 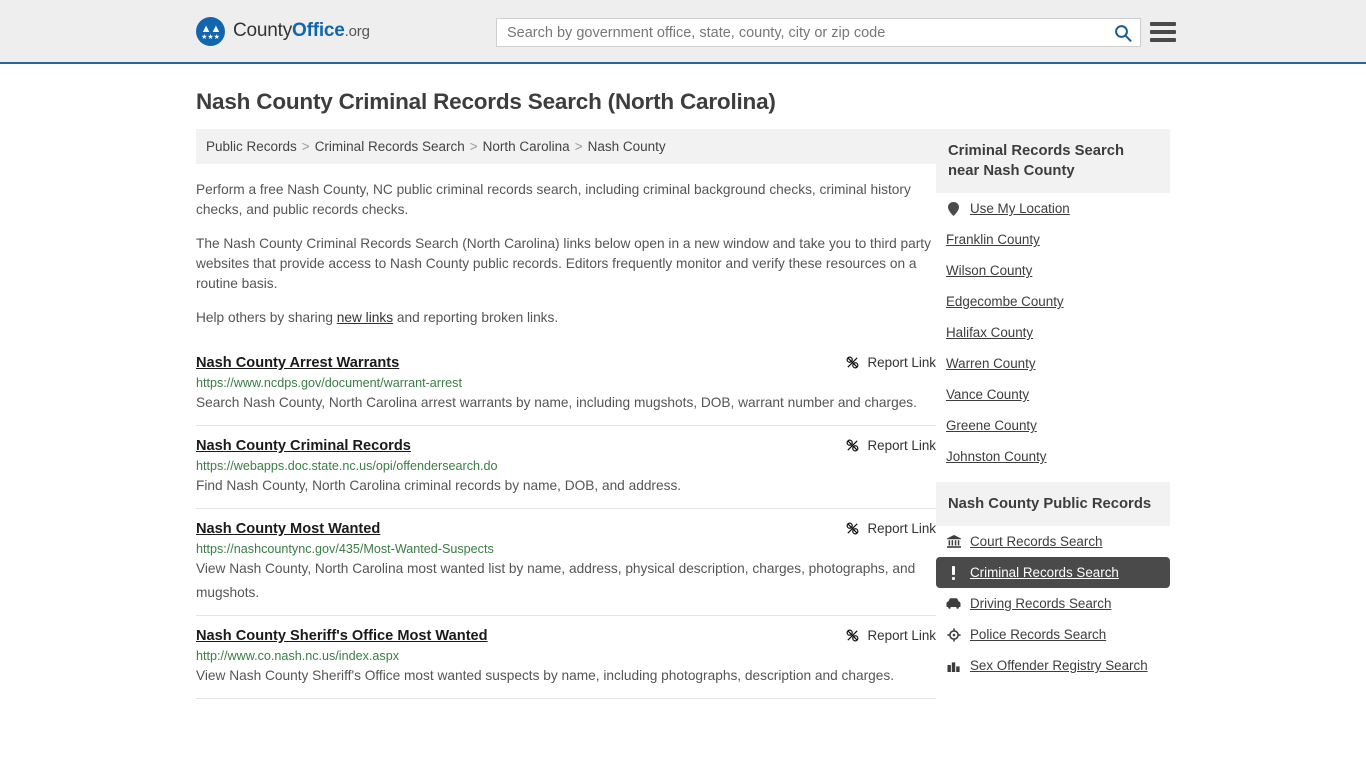 I want to click on sidebar-item-use-my-location: Use My Location, so click(x=1053, y=208).